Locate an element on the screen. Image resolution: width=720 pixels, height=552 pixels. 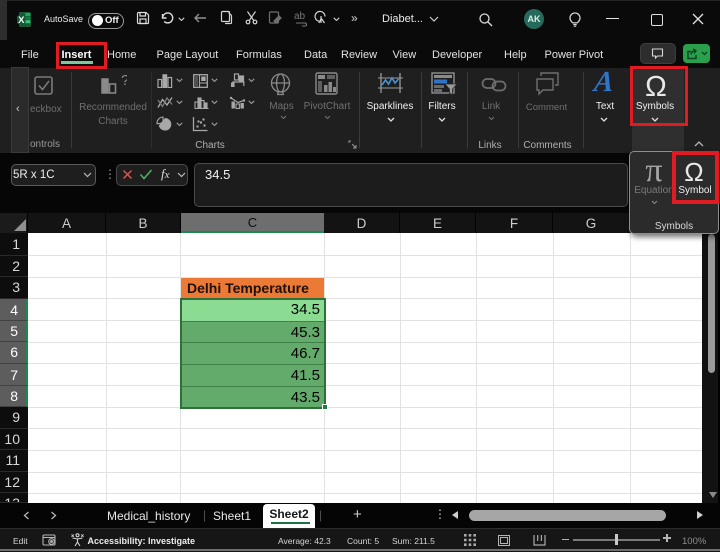
svg-text: X is located at coordinates (21, 20).